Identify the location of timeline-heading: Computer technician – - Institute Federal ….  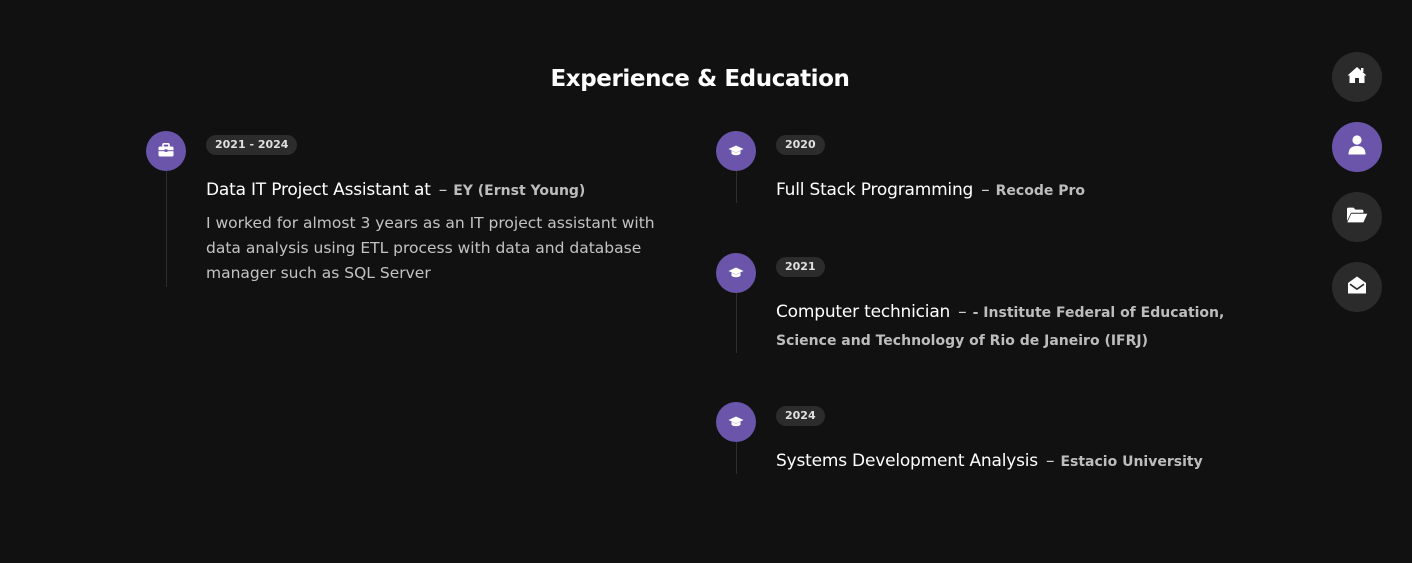
(1000, 327).